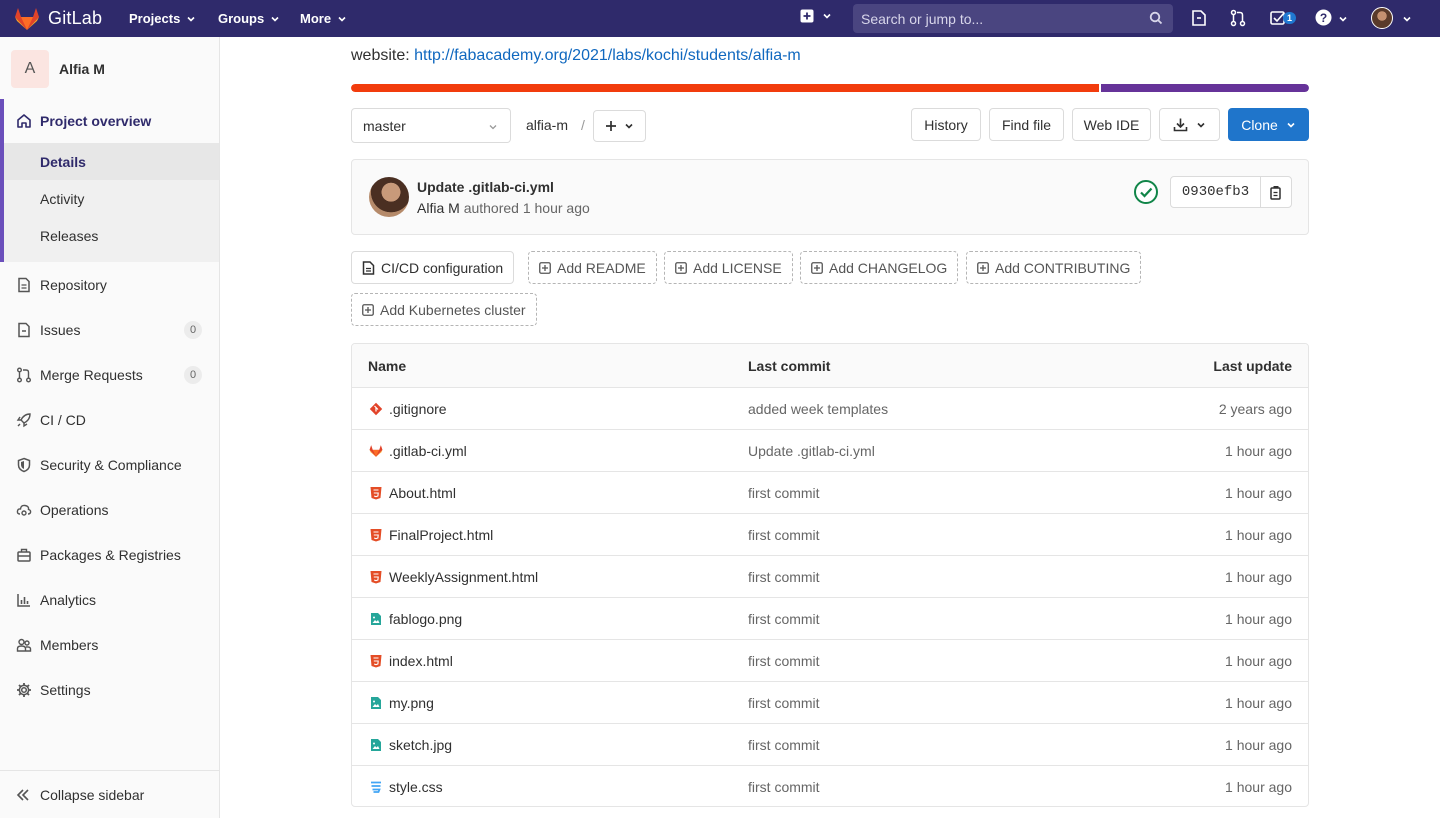 The width and height of the screenshot is (1440, 818). Describe the element at coordinates (401, 703) in the screenshot. I see `file-name-link: my.png` at that location.